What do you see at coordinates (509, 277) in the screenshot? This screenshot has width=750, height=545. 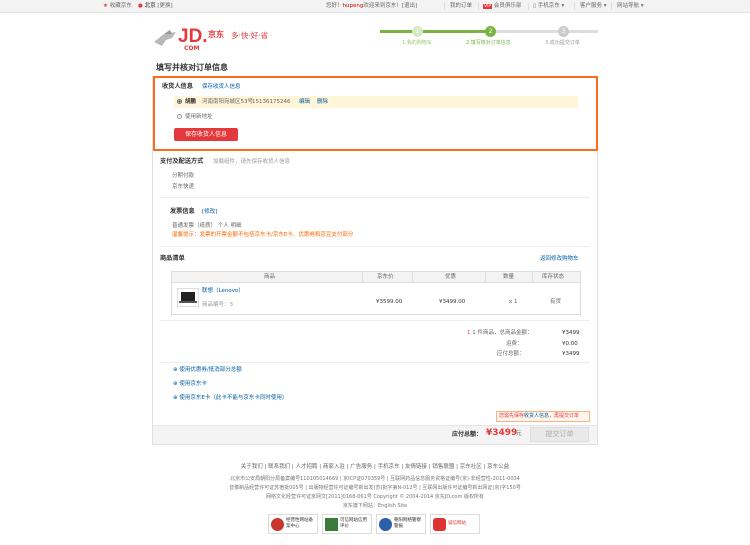 I see `col-qty: 数量` at bounding box center [509, 277].